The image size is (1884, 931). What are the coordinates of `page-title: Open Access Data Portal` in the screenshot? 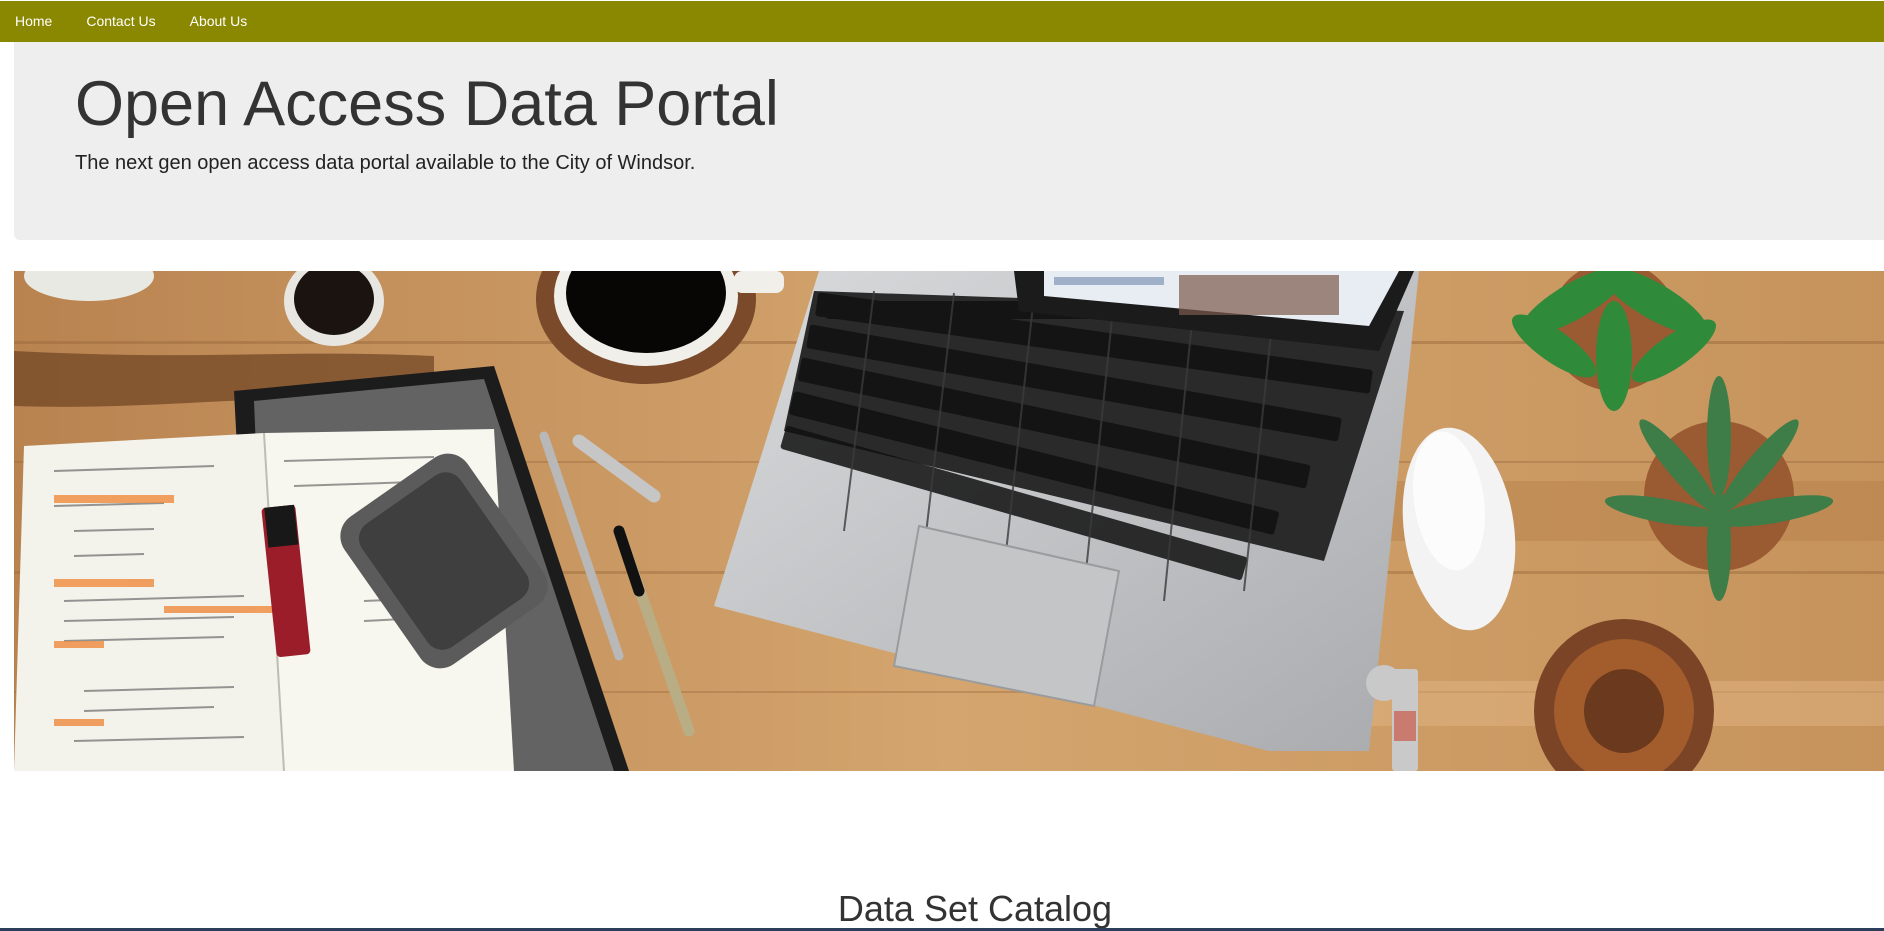 It's located at (427, 104).